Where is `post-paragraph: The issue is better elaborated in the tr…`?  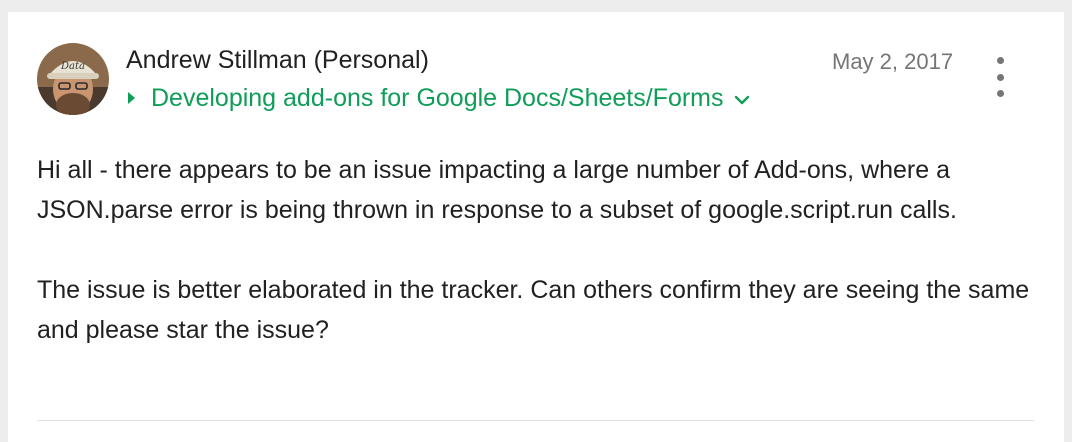
post-paragraph: The issue is better elaborated in the tr… is located at coordinates (533, 310).